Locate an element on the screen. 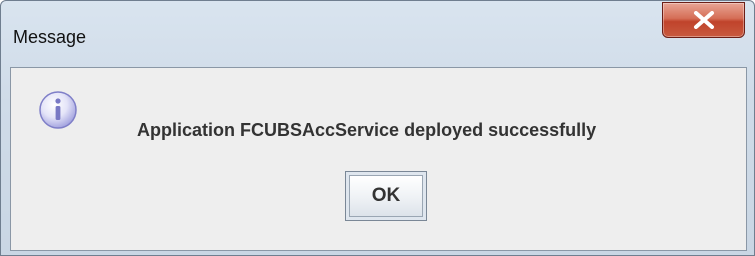 The width and height of the screenshot is (755, 256). ok-button-label: OK is located at coordinates (386, 196).